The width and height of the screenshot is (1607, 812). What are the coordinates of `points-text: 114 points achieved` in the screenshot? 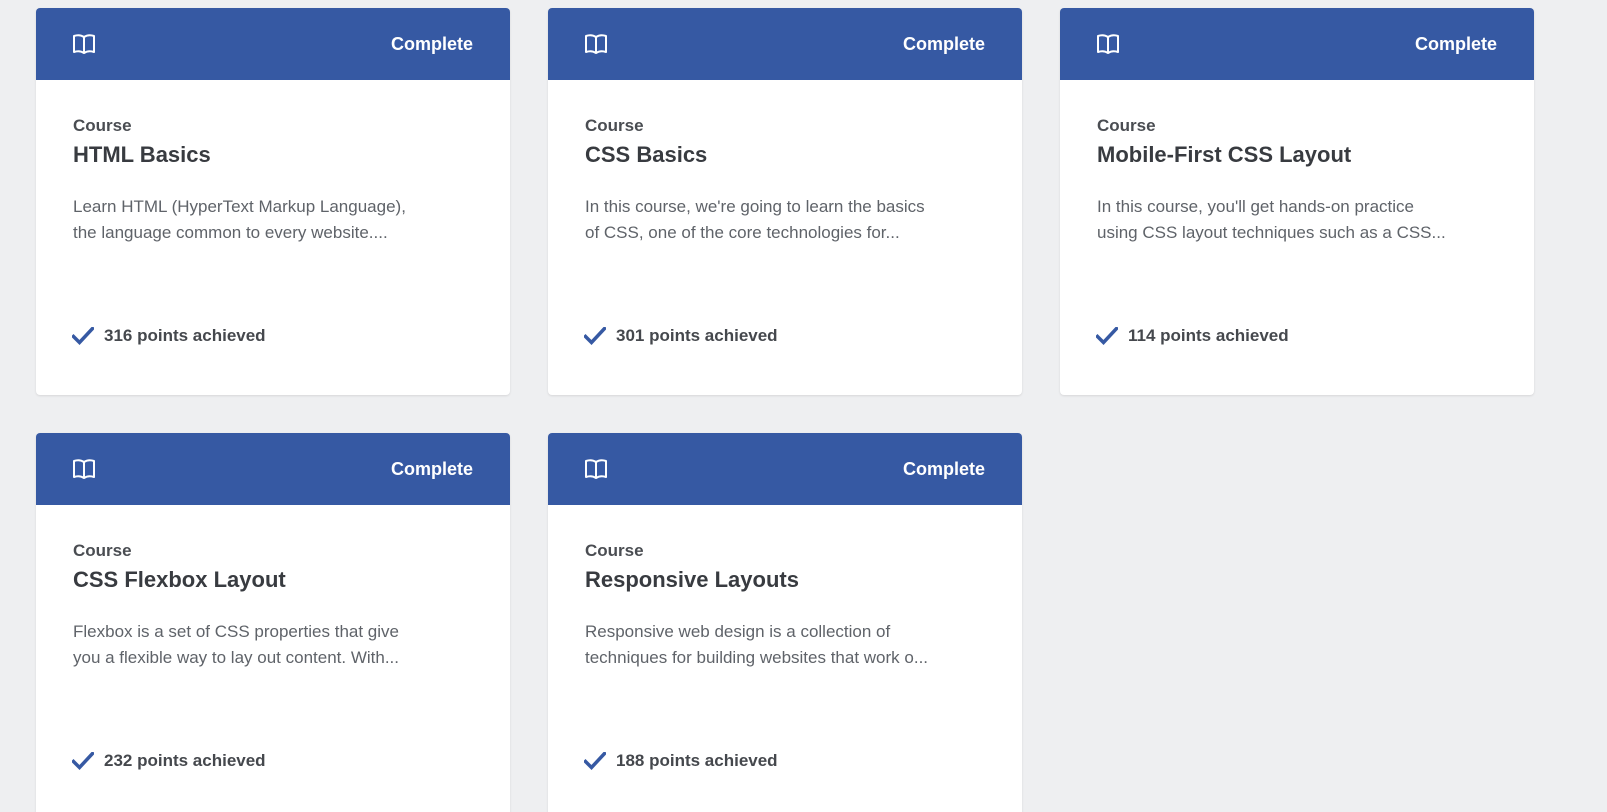 It's located at (1208, 335).